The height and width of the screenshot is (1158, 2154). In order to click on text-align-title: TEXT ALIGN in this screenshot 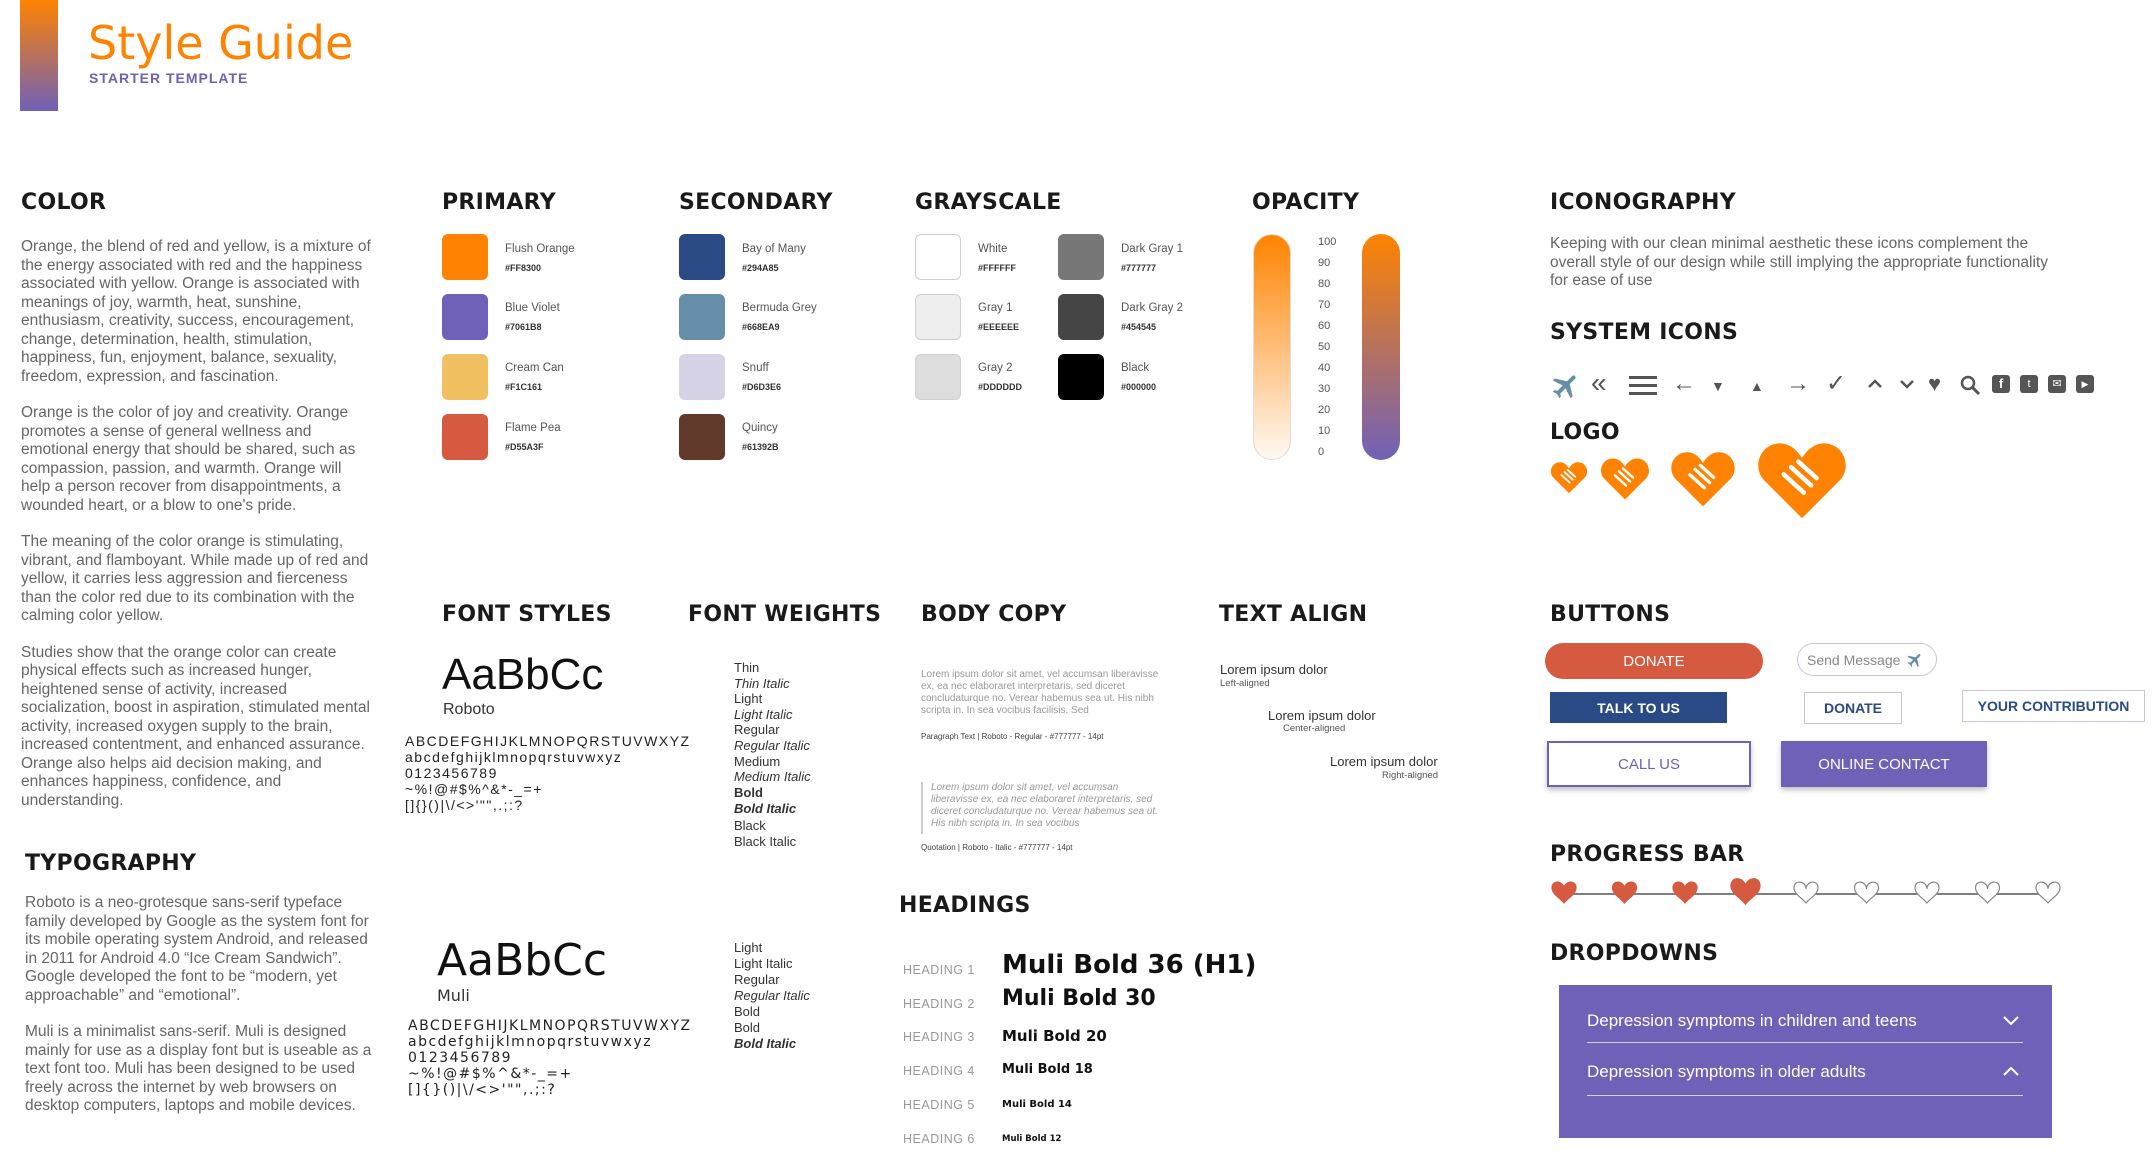, I will do `click(1293, 614)`.